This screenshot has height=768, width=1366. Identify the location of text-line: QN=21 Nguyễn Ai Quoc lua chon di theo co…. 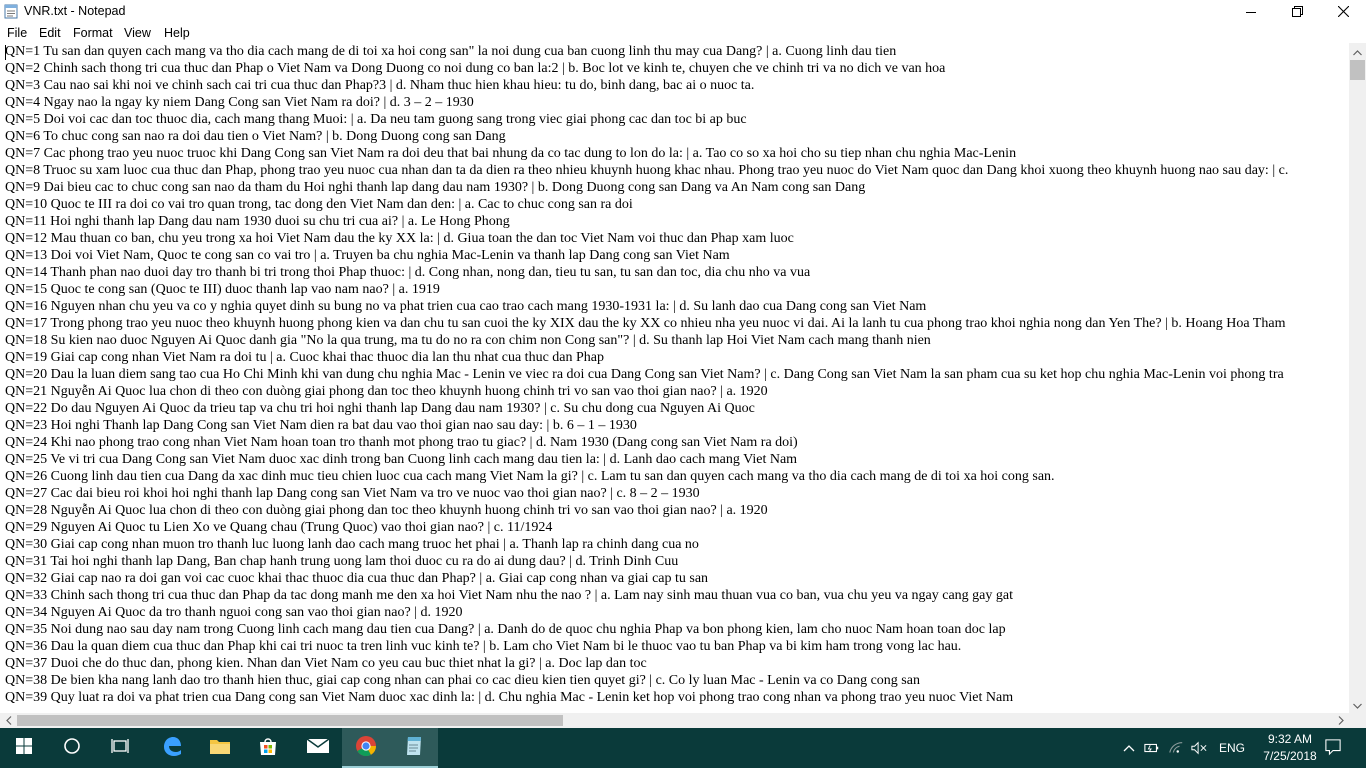
(386, 391).